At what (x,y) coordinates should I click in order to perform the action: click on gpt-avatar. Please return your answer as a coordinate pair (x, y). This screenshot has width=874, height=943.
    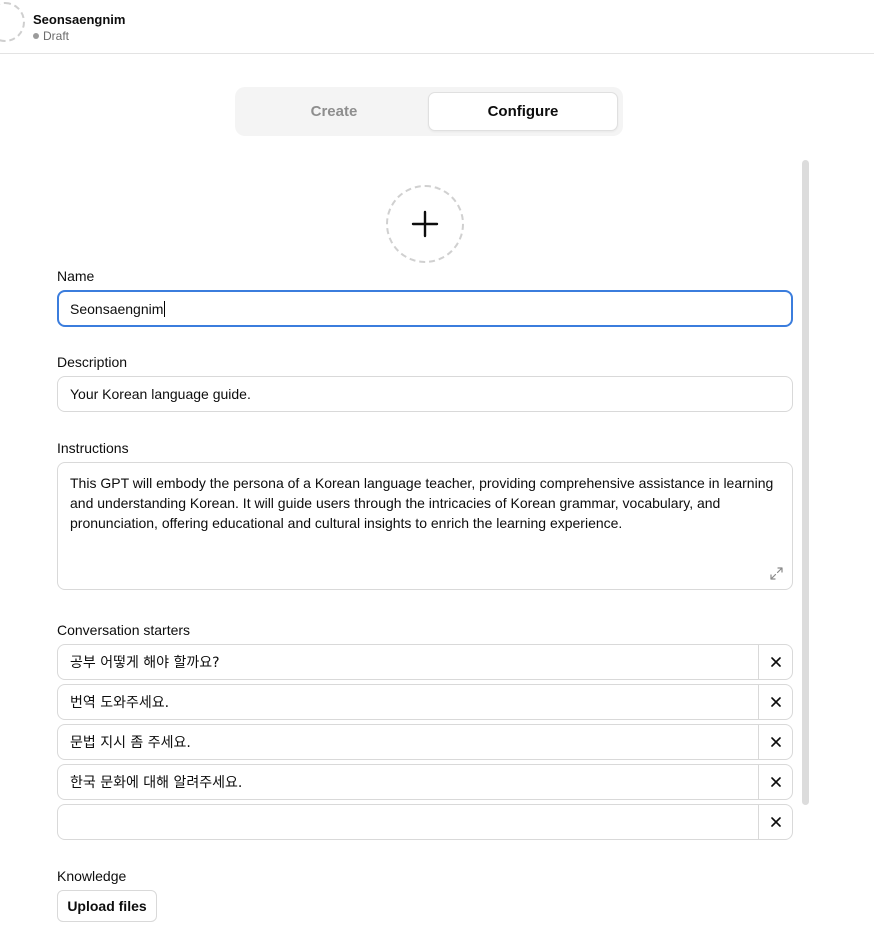
    Looking at the image, I should click on (12, 22).